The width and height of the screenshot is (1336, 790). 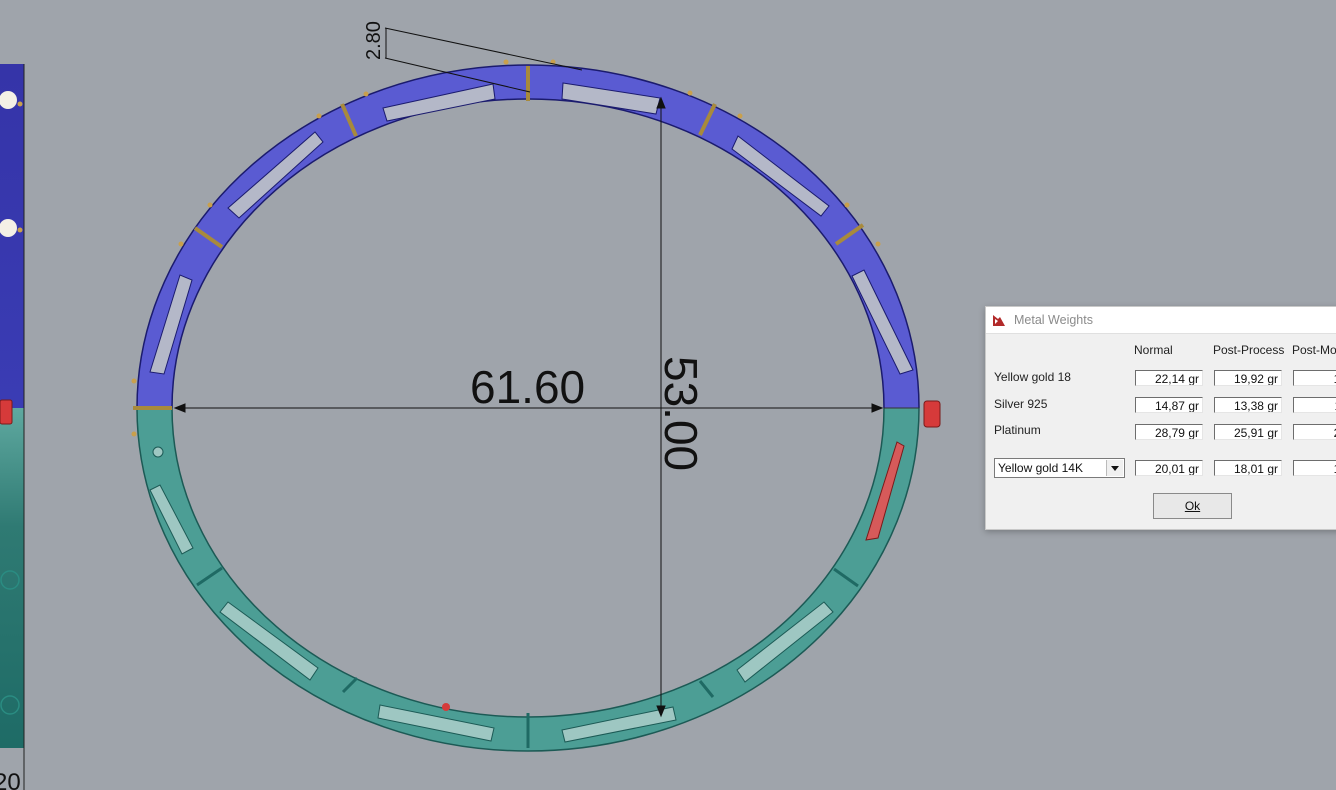 I want to click on weight-field: 28,79 gr, so click(x=1169, y=432).